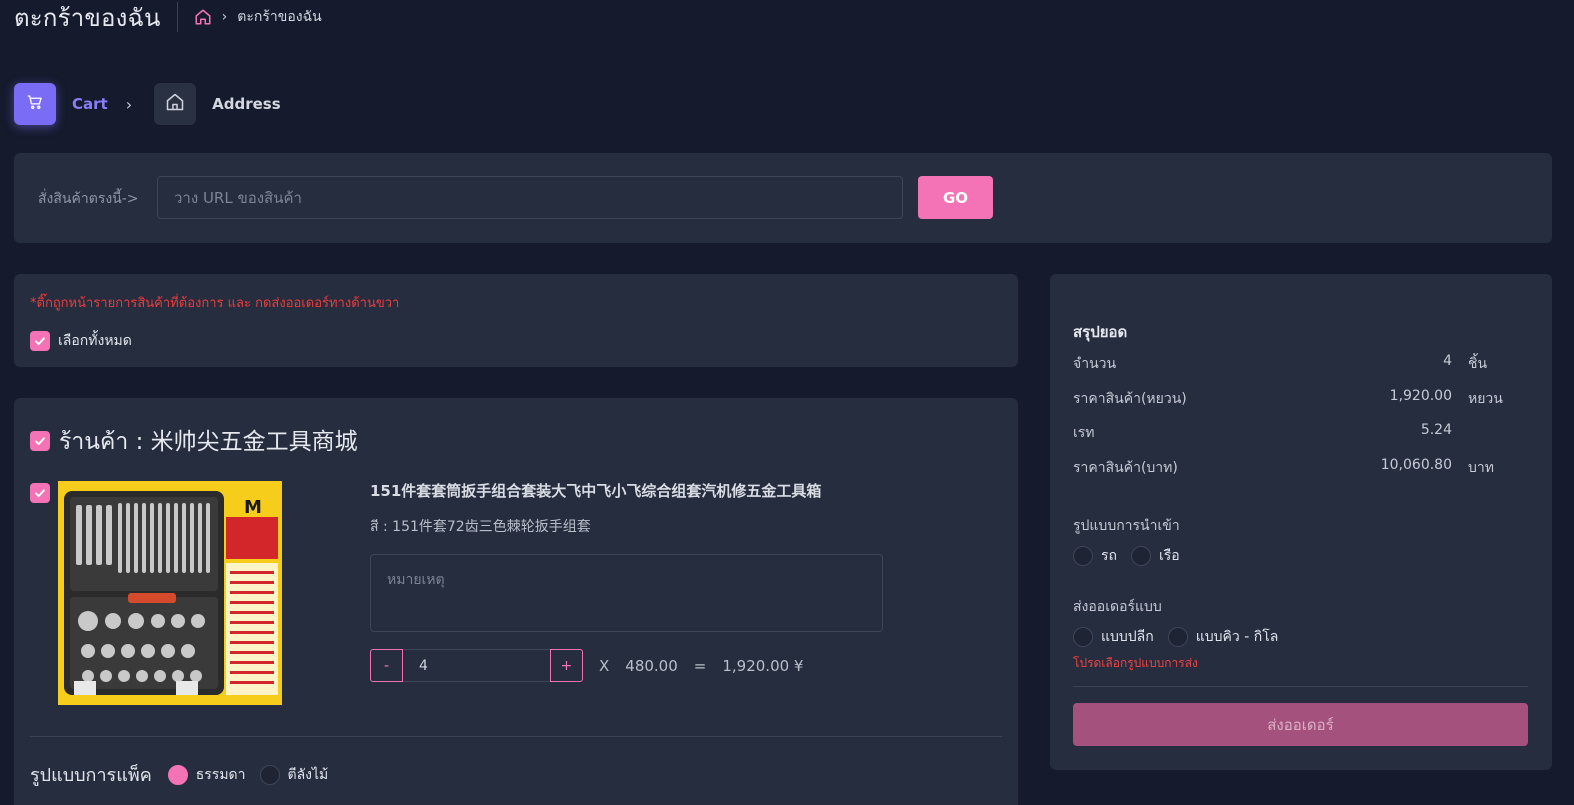 This screenshot has height=805, width=1574. Describe the element at coordinates (40, 441) in the screenshot. I see `store-checkbox` at that location.